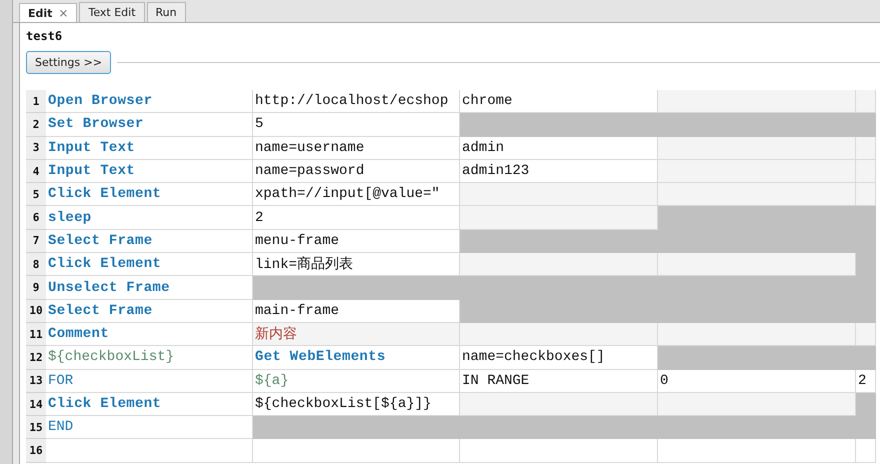 This screenshot has height=464, width=880. What do you see at coordinates (36, 451) in the screenshot?
I see `row-number: 16` at bounding box center [36, 451].